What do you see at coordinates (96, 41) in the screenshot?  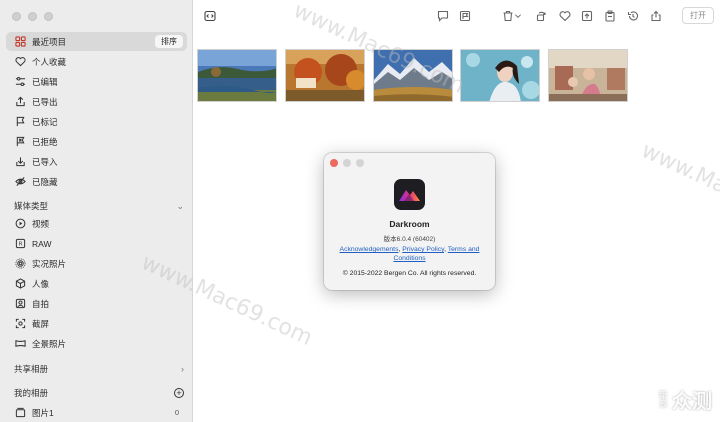 I see `sidebar-item-recent: 最近项目 排序` at bounding box center [96, 41].